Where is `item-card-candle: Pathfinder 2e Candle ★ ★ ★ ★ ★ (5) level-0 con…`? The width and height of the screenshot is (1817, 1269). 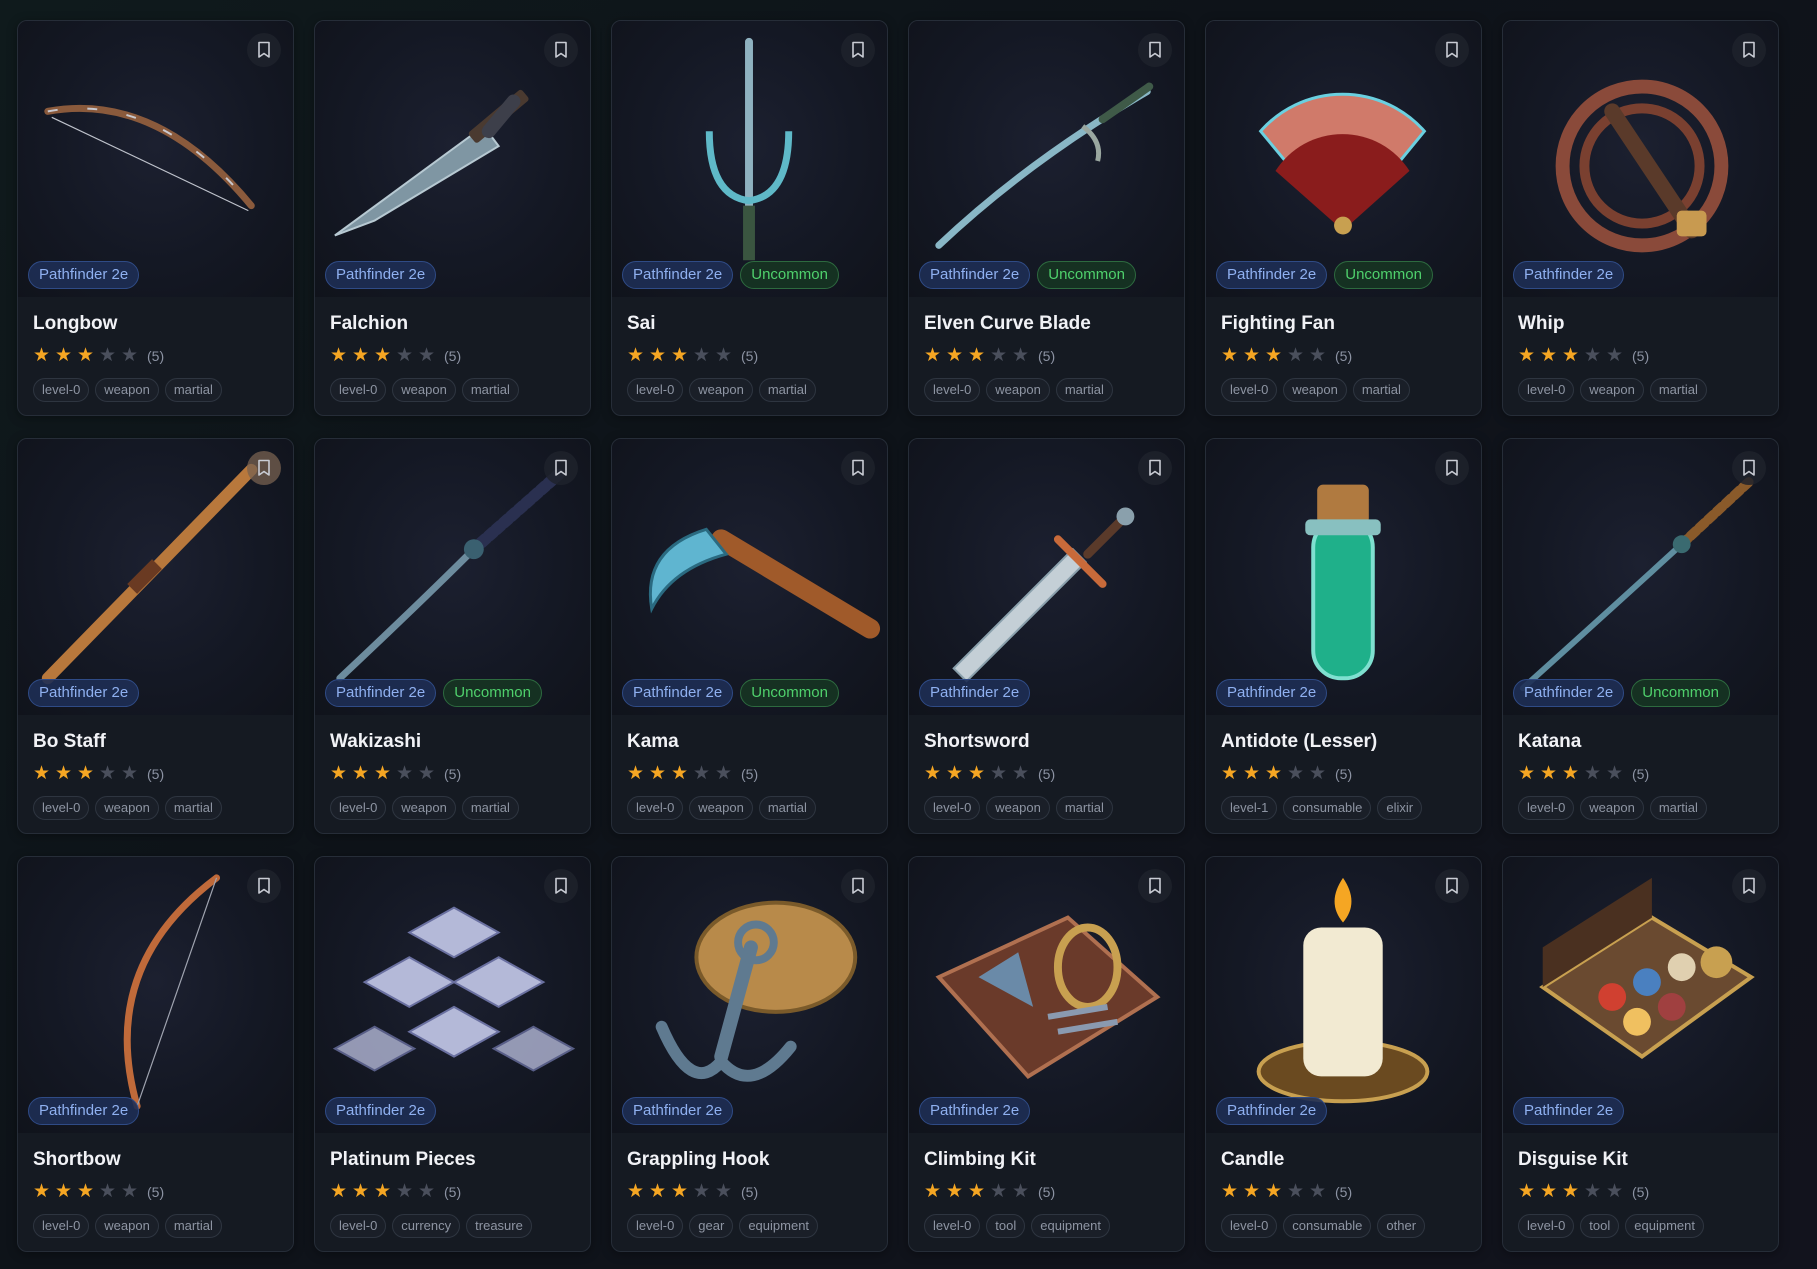
item-card-candle: Pathfinder 2e Candle ★ ★ ★ ★ ★ (5) level-0 con… is located at coordinates (1343, 1054).